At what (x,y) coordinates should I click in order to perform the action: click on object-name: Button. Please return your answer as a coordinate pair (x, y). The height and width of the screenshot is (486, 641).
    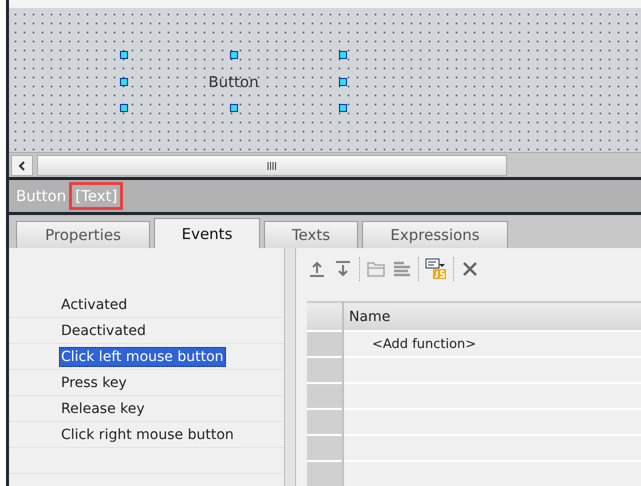
    Looking at the image, I should click on (41, 196).